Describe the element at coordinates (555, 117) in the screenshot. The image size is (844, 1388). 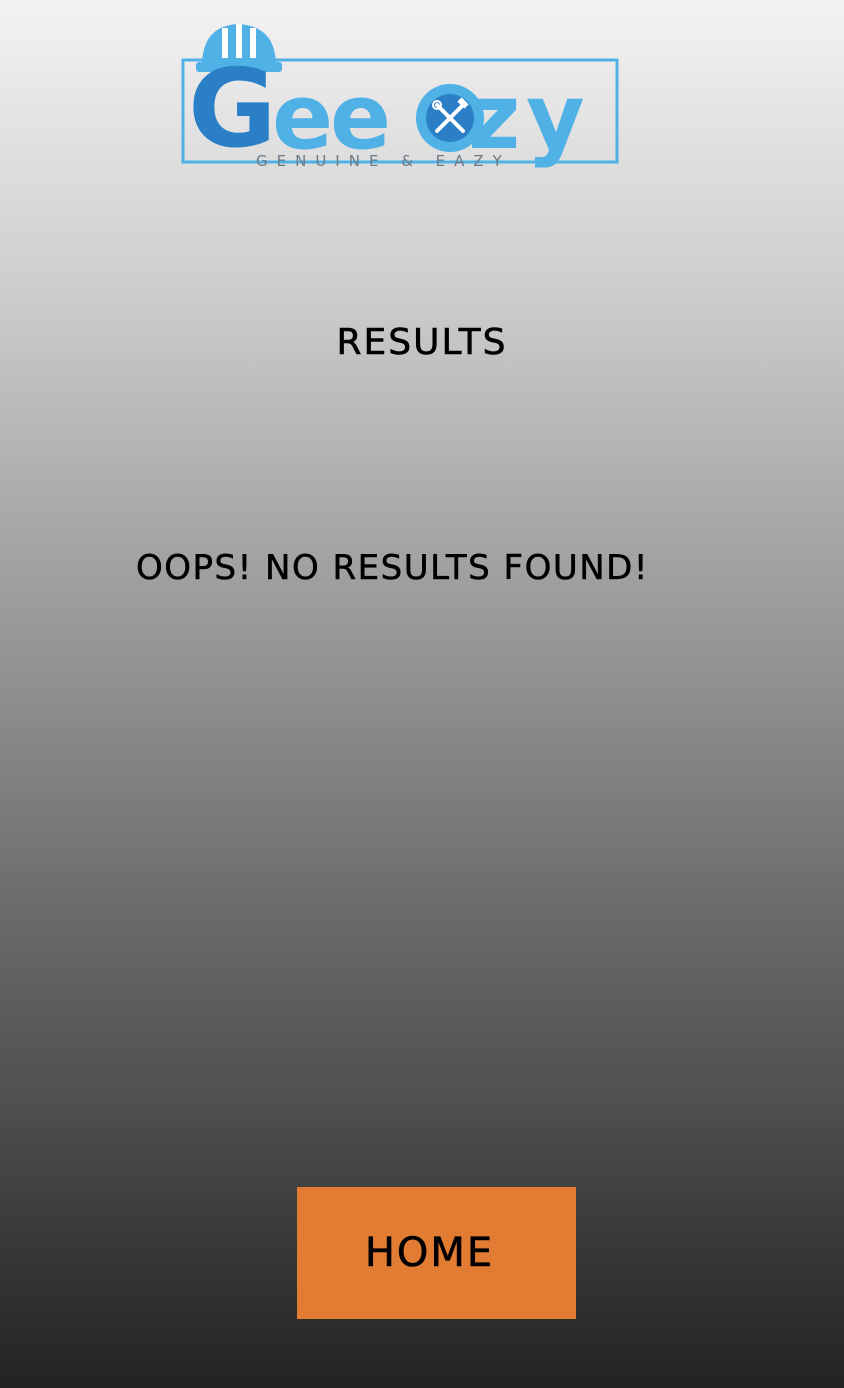
I see `logo-letter-y: y` at that location.